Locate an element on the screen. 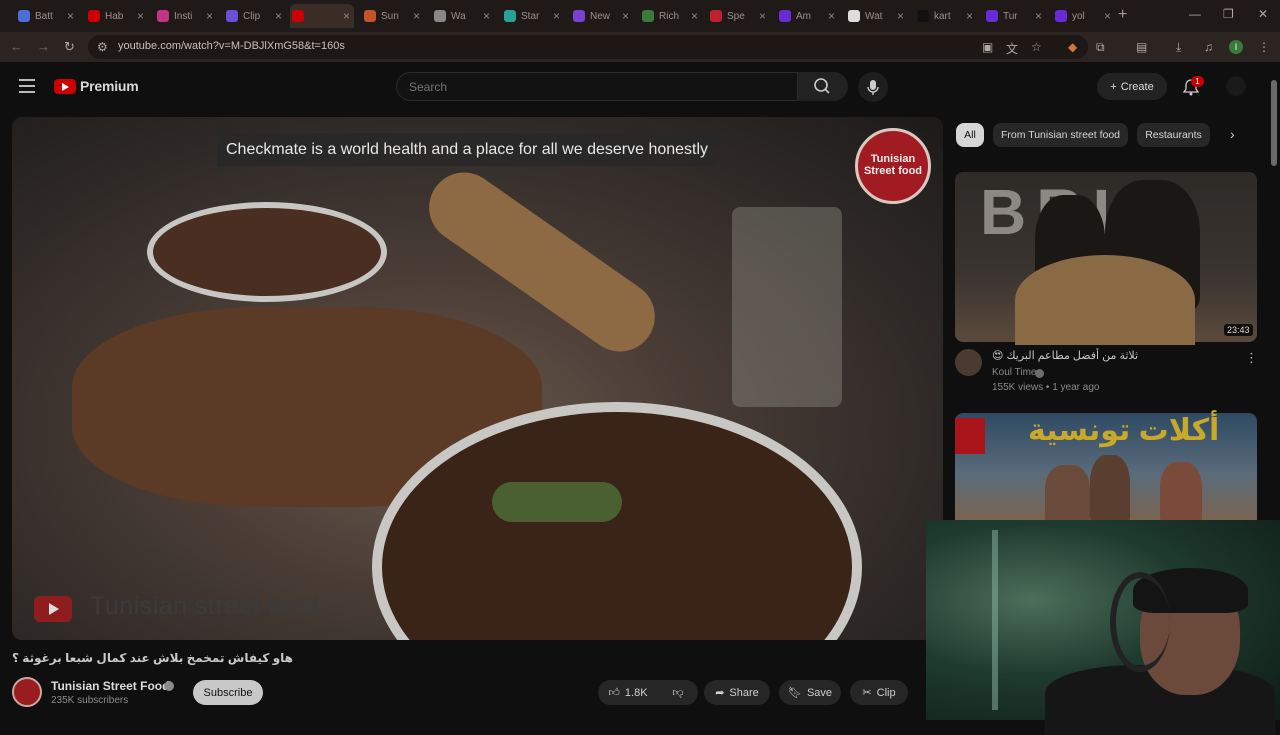  tab-label: Spe is located at coordinates (736, 16).